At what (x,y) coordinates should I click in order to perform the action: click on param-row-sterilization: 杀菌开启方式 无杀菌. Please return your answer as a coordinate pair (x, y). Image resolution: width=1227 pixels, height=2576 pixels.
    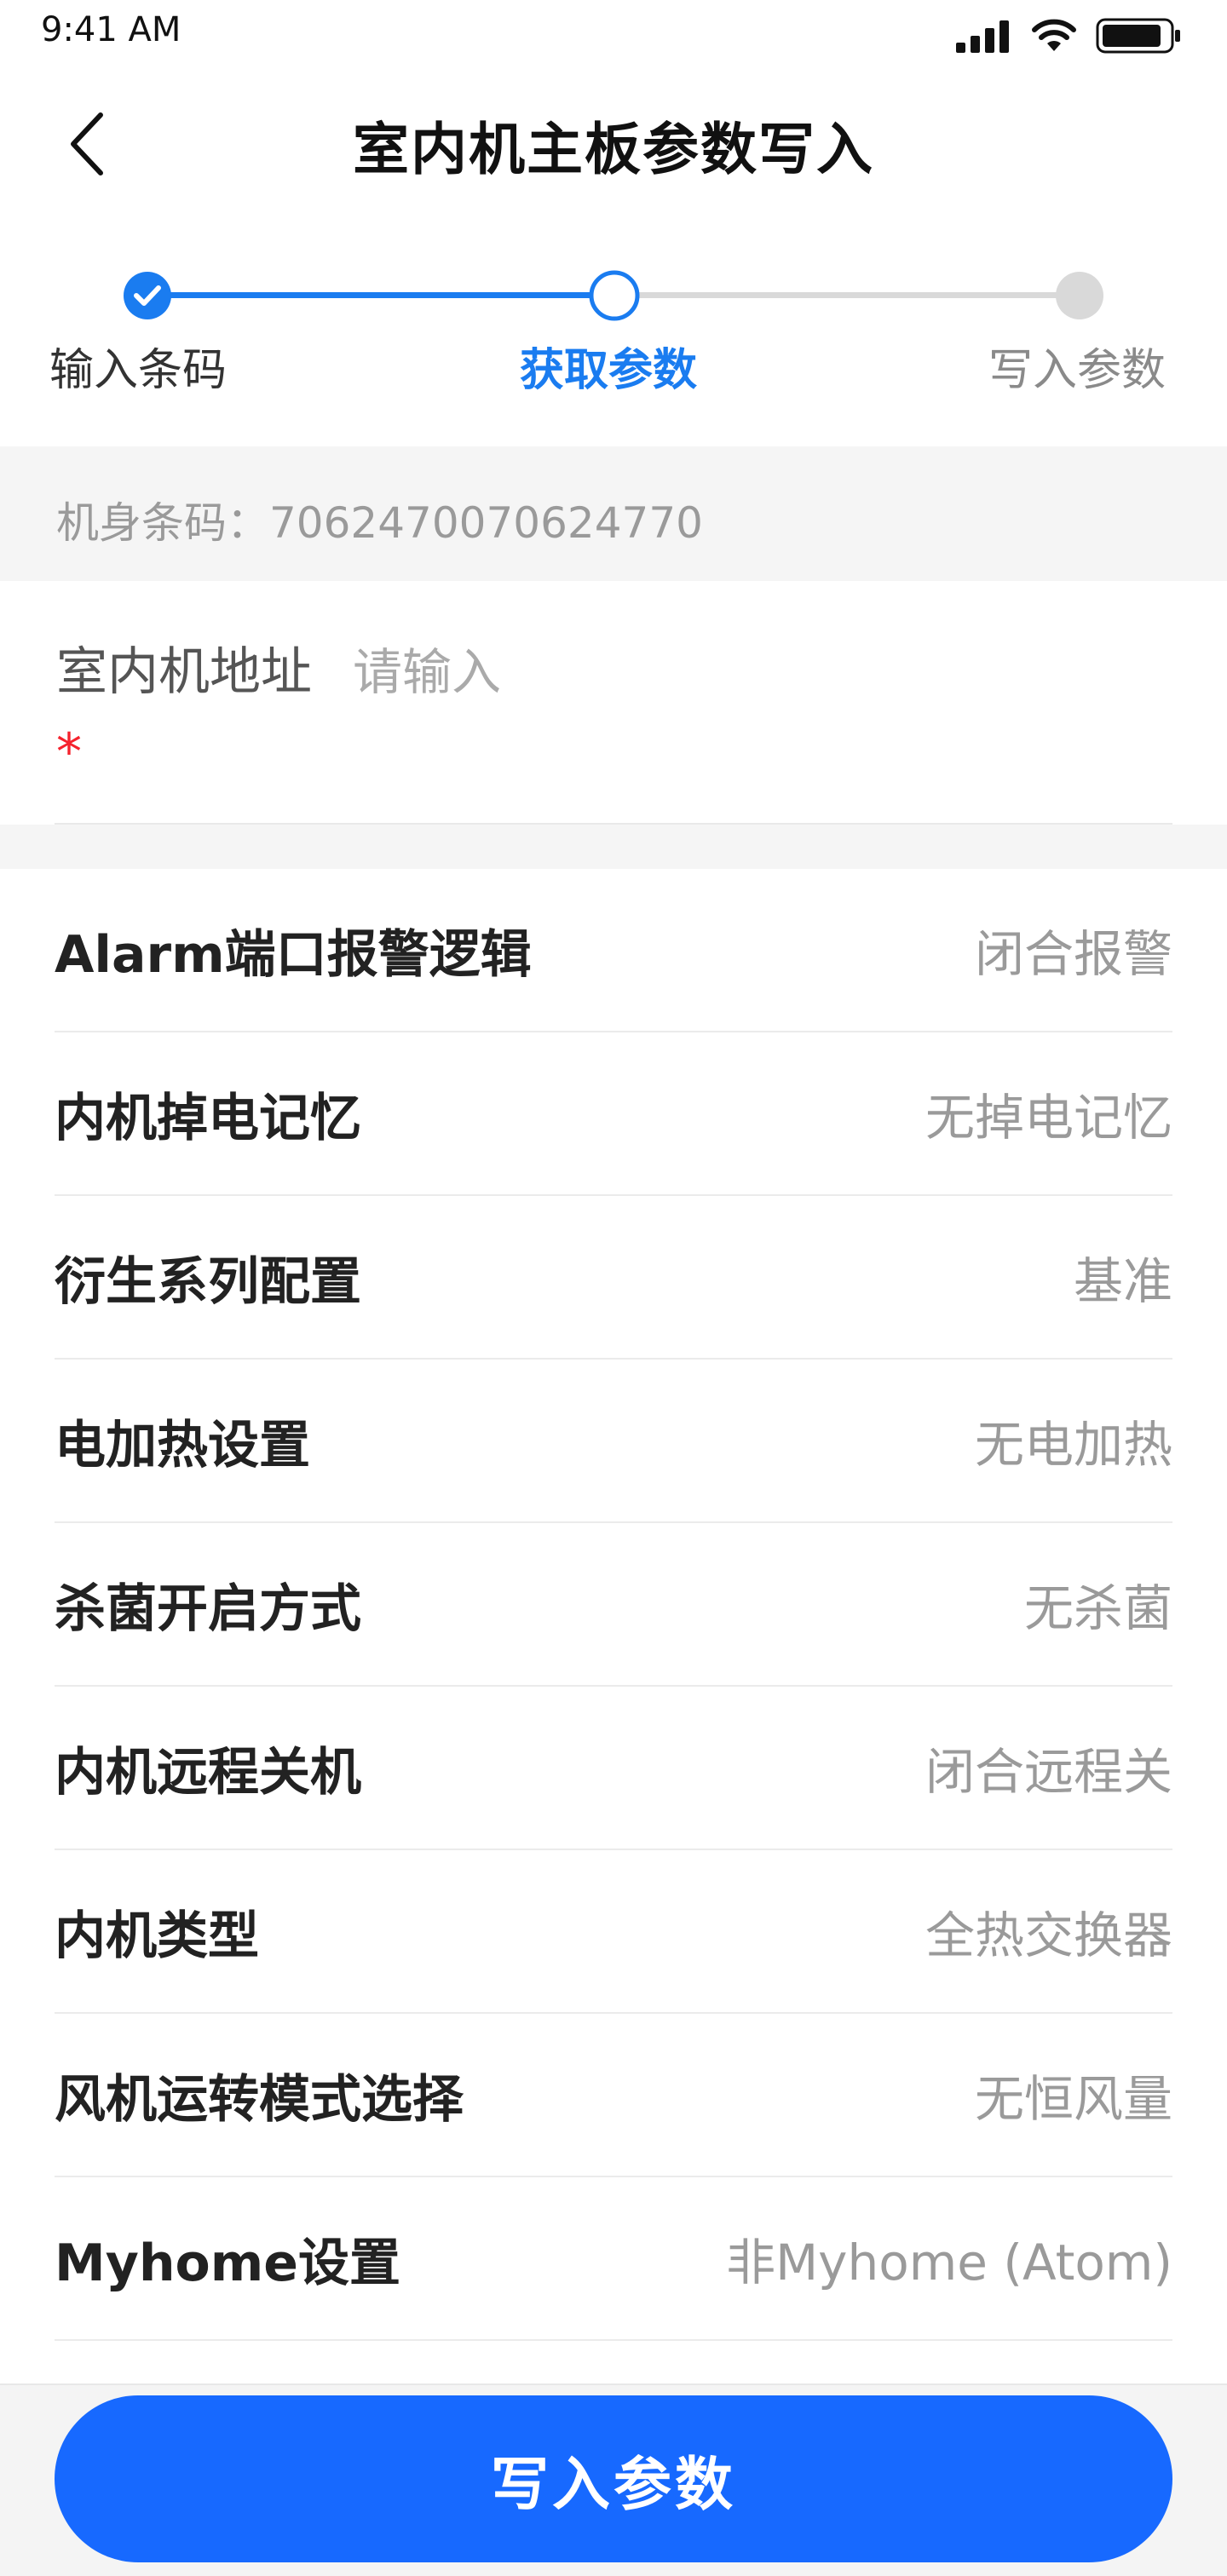
    Looking at the image, I should click on (613, 1605).